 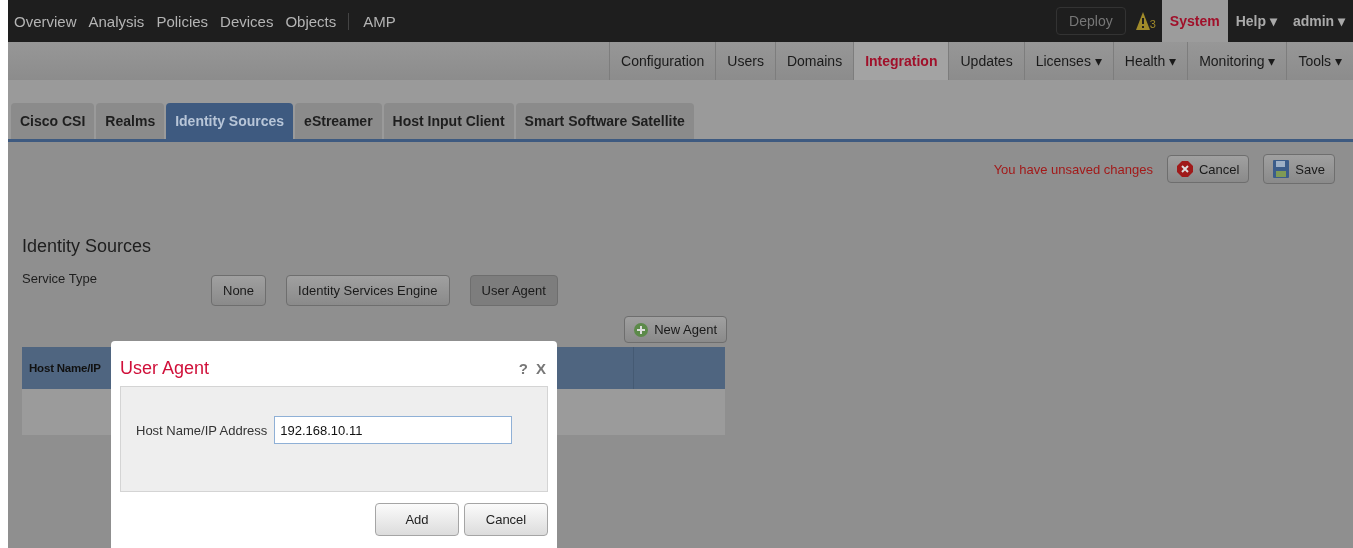 I want to click on deploy-button: Deploy, so click(x=1091, y=21).